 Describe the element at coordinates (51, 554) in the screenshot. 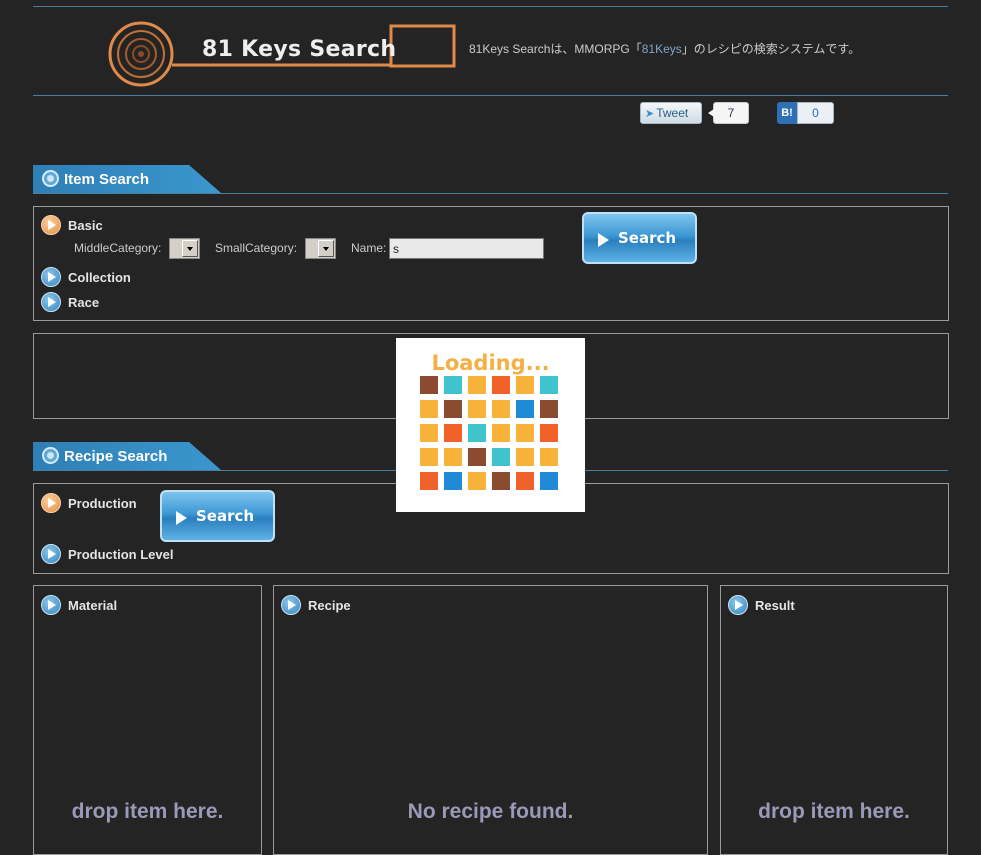

I see `expand-production-level-icon` at that location.